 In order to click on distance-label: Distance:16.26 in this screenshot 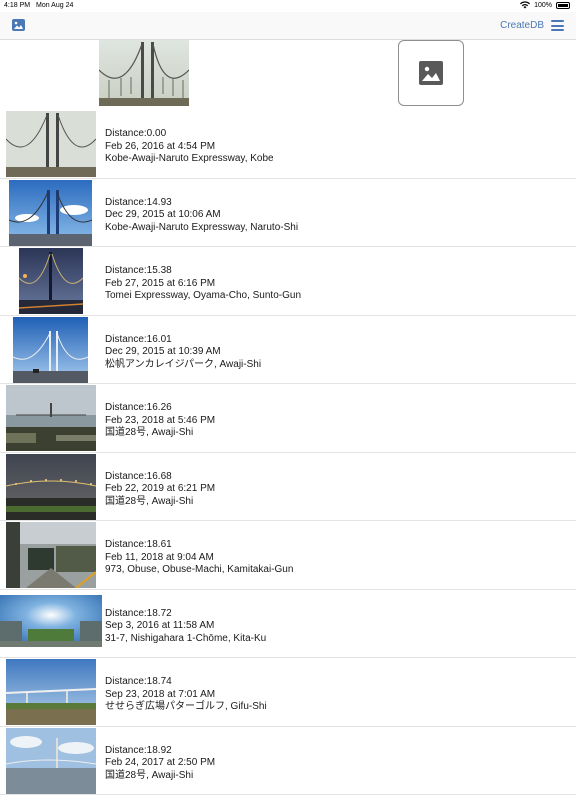, I will do `click(160, 408)`.